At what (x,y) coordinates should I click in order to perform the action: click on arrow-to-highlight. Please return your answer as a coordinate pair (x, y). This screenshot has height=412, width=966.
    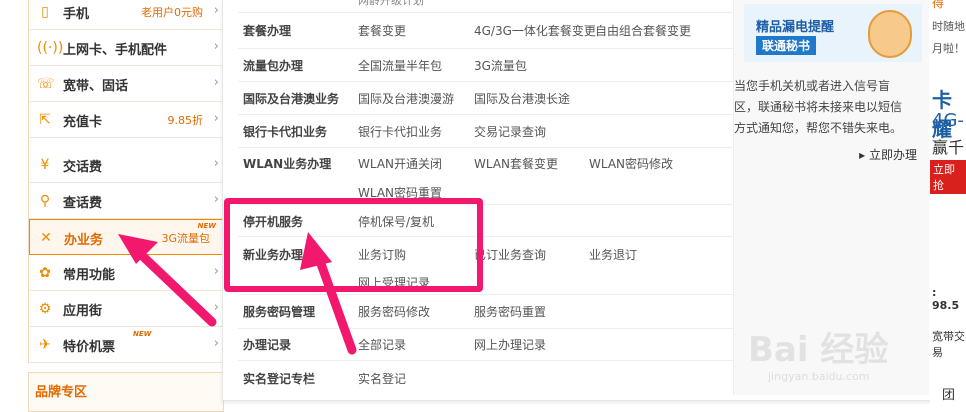
    Looking at the image, I should click on (328, 293).